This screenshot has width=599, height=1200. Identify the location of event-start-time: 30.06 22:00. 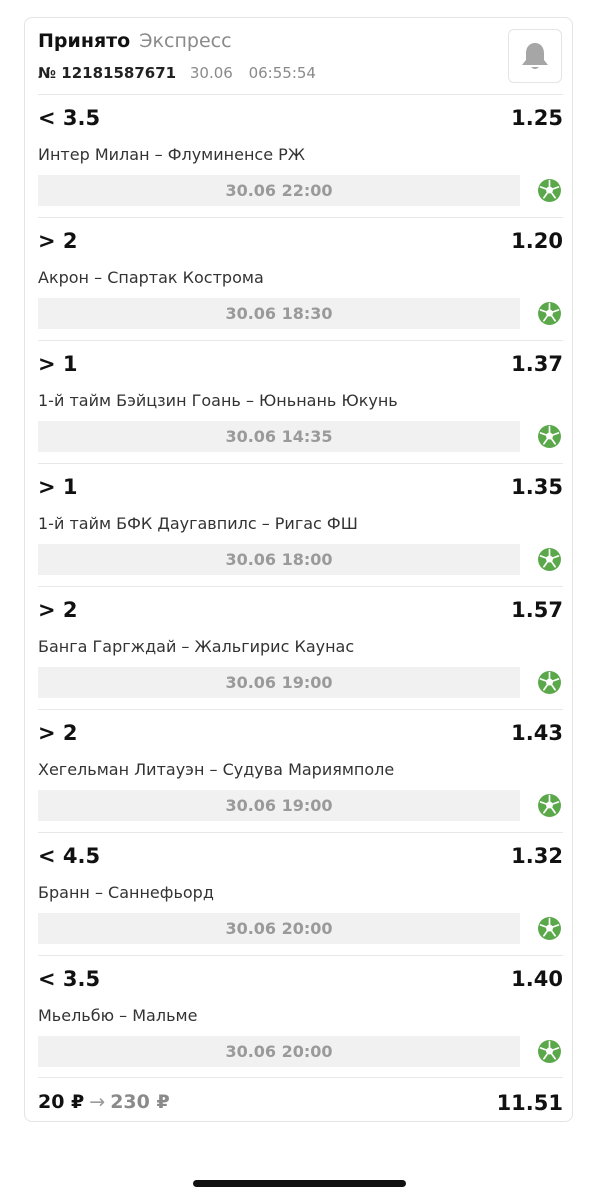
(279, 190).